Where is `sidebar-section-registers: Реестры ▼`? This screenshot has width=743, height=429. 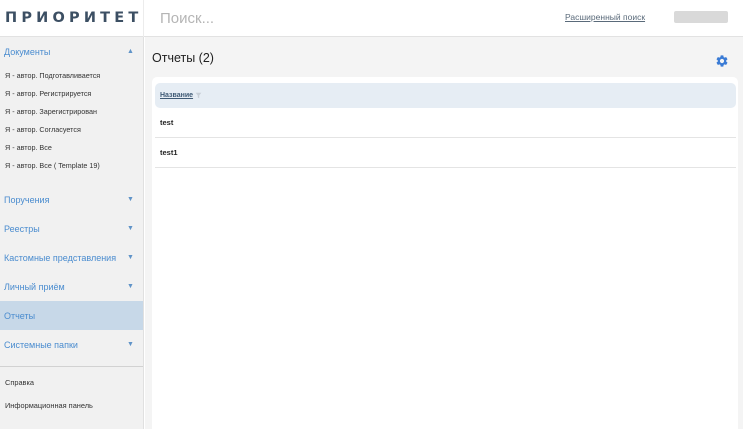 sidebar-section-registers: Реестры ▼ is located at coordinates (71, 228).